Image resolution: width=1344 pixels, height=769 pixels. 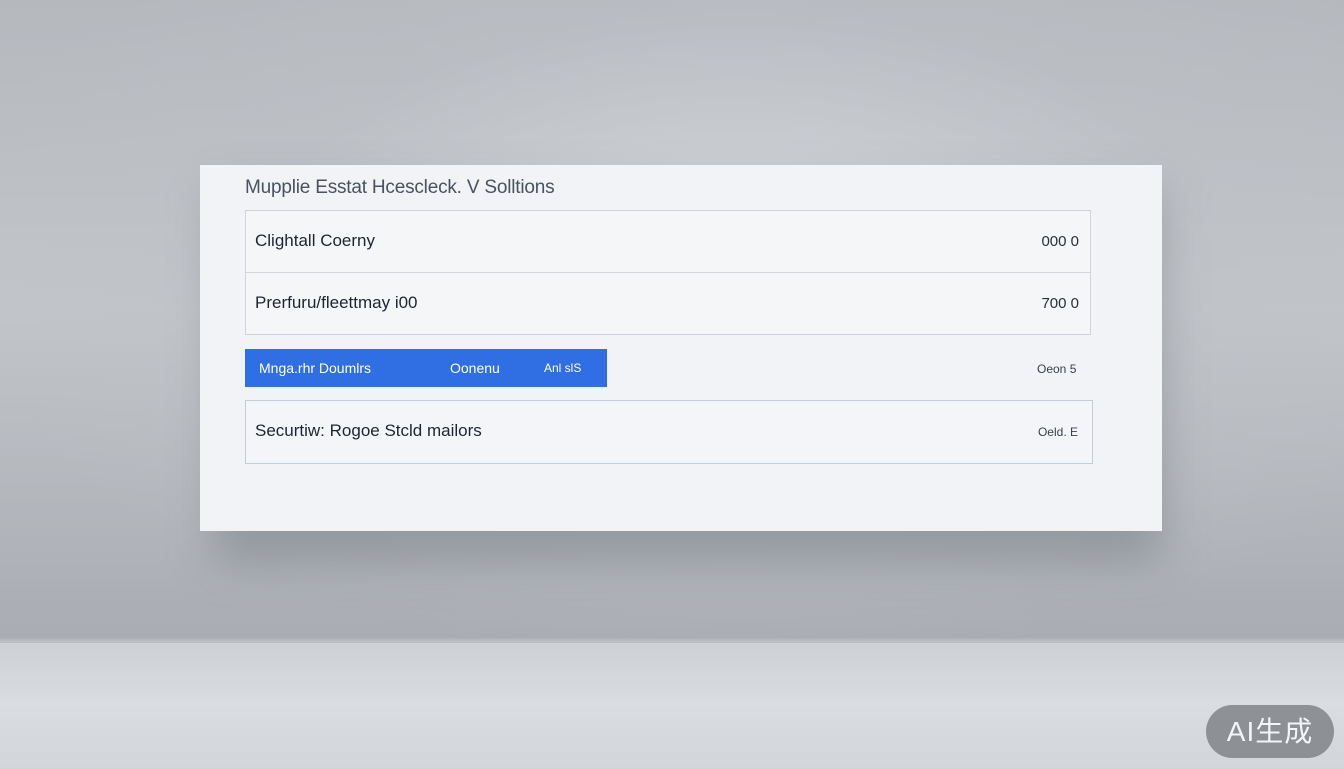 What do you see at coordinates (669, 432) in the screenshot?
I see `security-row: Securtiw: Rogoe Stcld mailors Oeld. E` at bounding box center [669, 432].